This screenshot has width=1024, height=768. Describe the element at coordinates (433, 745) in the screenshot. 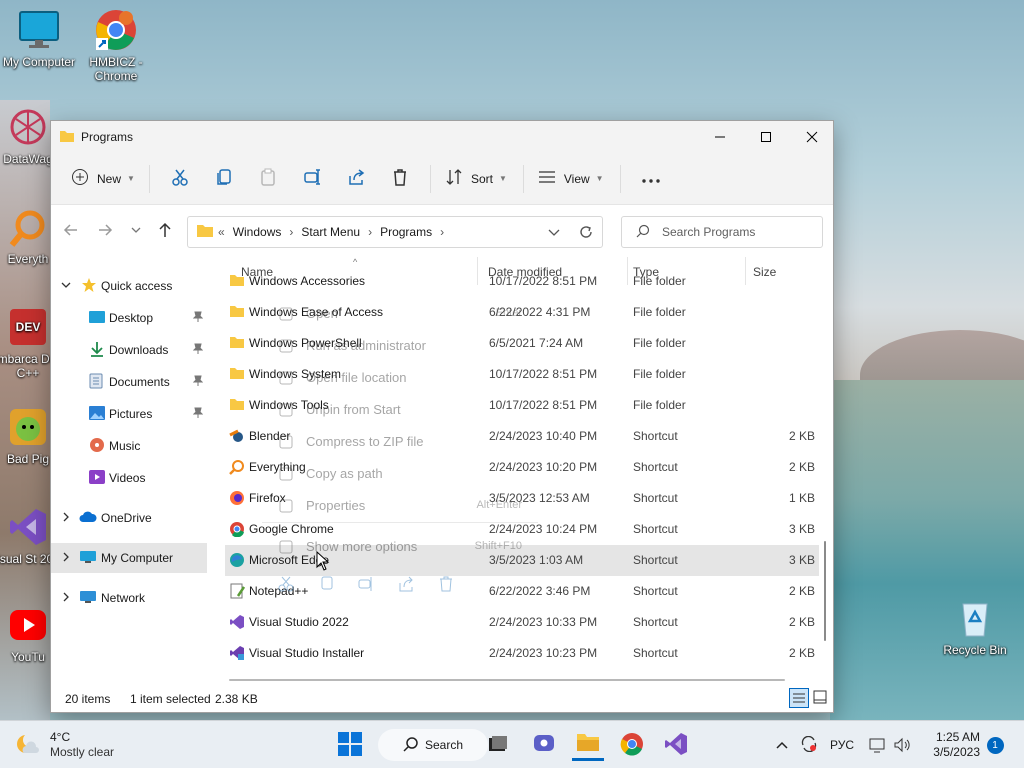

I see `taskbar-search: Search` at that location.